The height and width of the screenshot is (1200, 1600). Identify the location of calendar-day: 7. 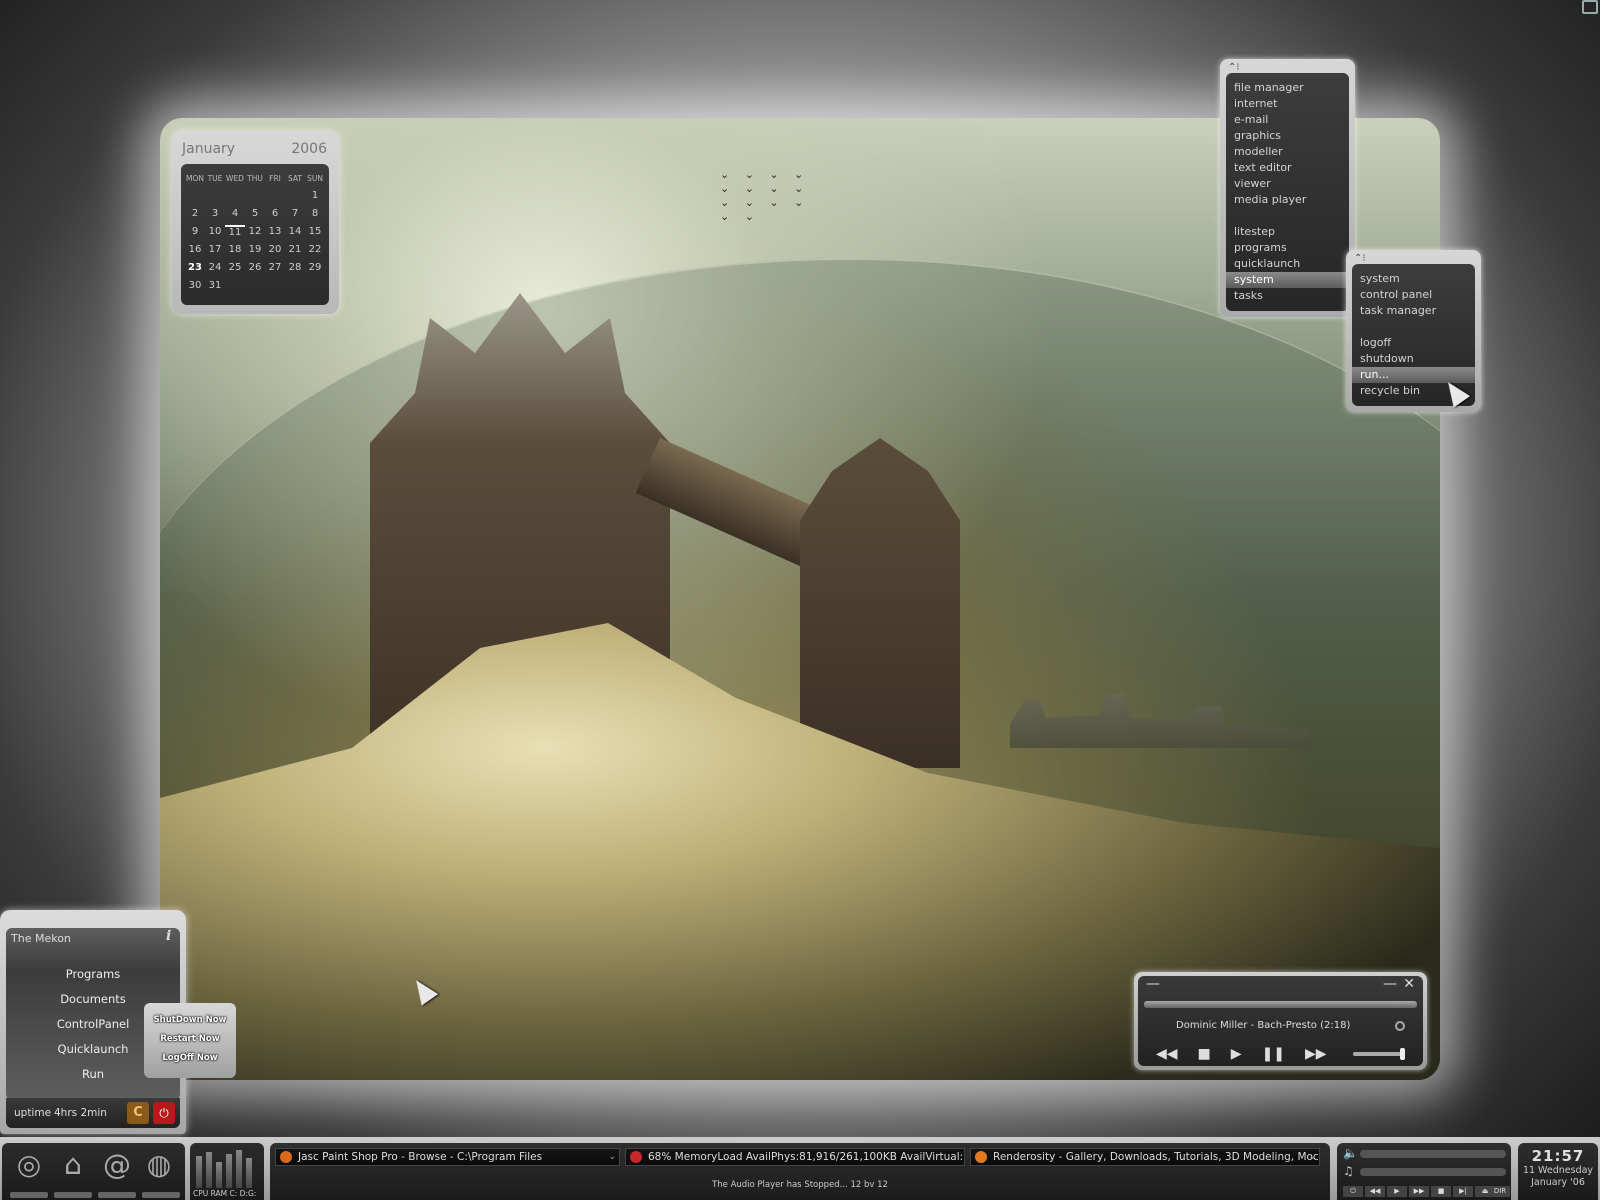
(295, 214).